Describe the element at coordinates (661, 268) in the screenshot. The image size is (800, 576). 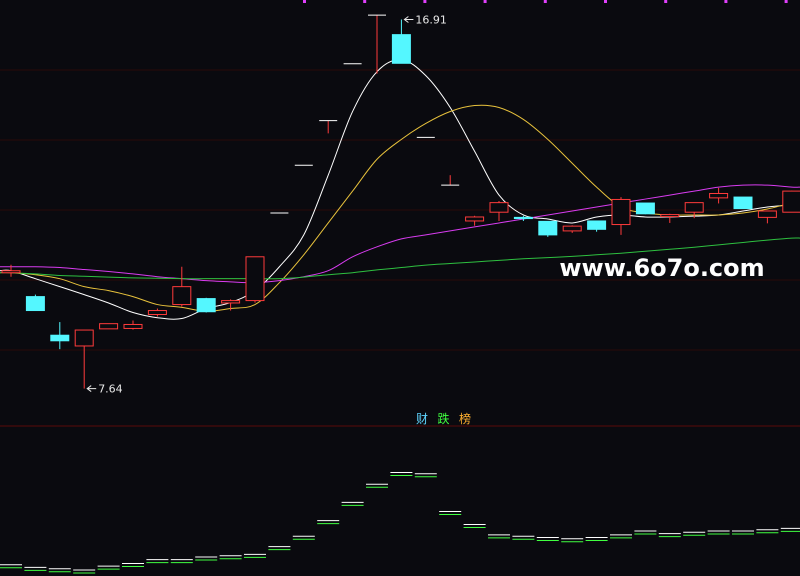
I see `watermark: www.6o7o.com` at that location.